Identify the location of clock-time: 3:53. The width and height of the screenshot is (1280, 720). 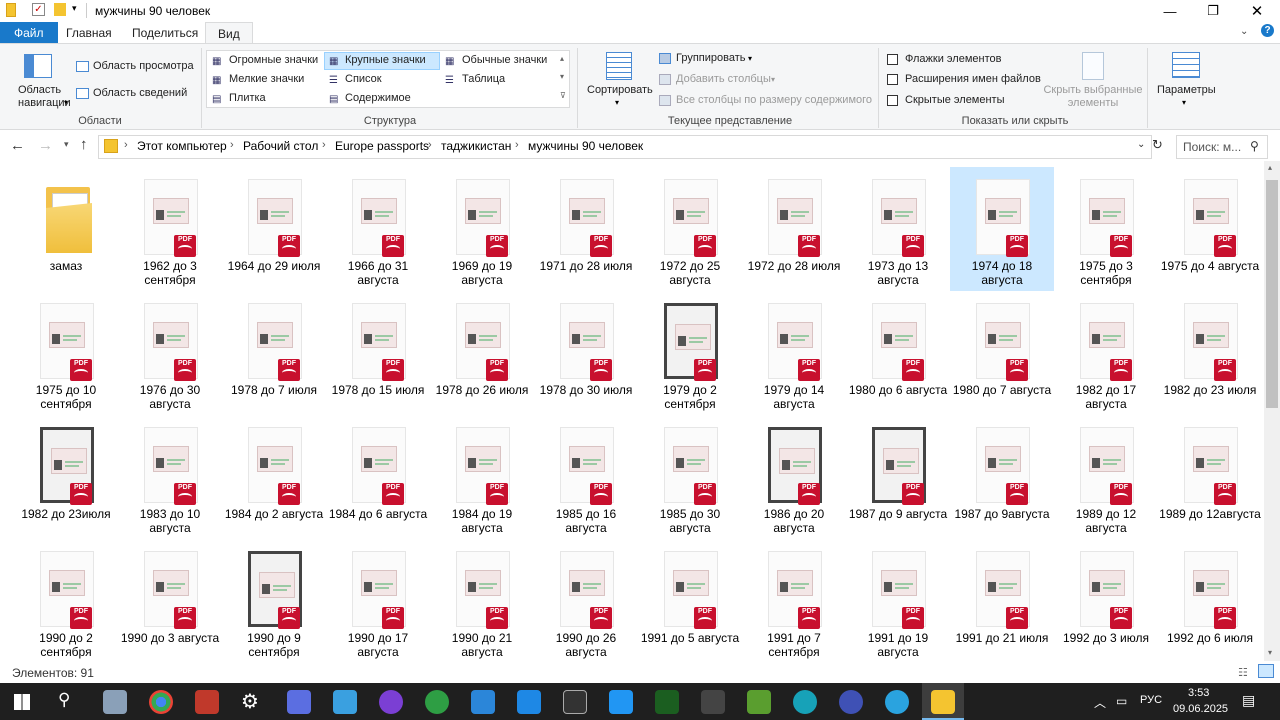
(1198, 693).